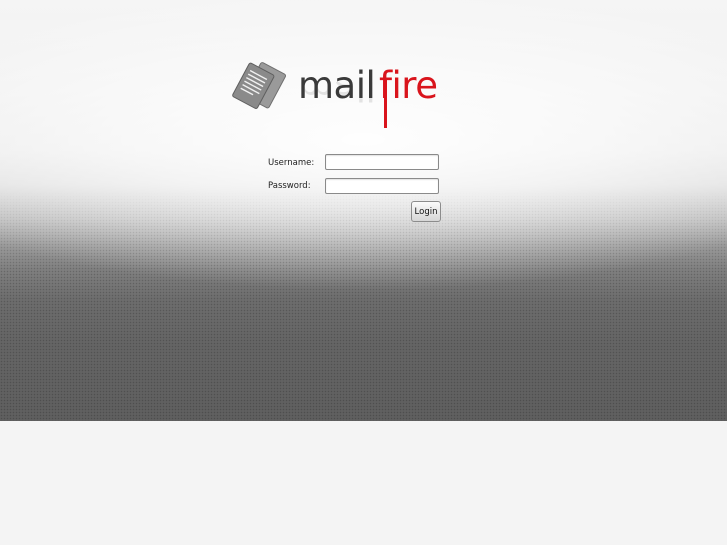 The height and width of the screenshot is (545, 727). I want to click on logo-accent-bar, so click(385, 103).